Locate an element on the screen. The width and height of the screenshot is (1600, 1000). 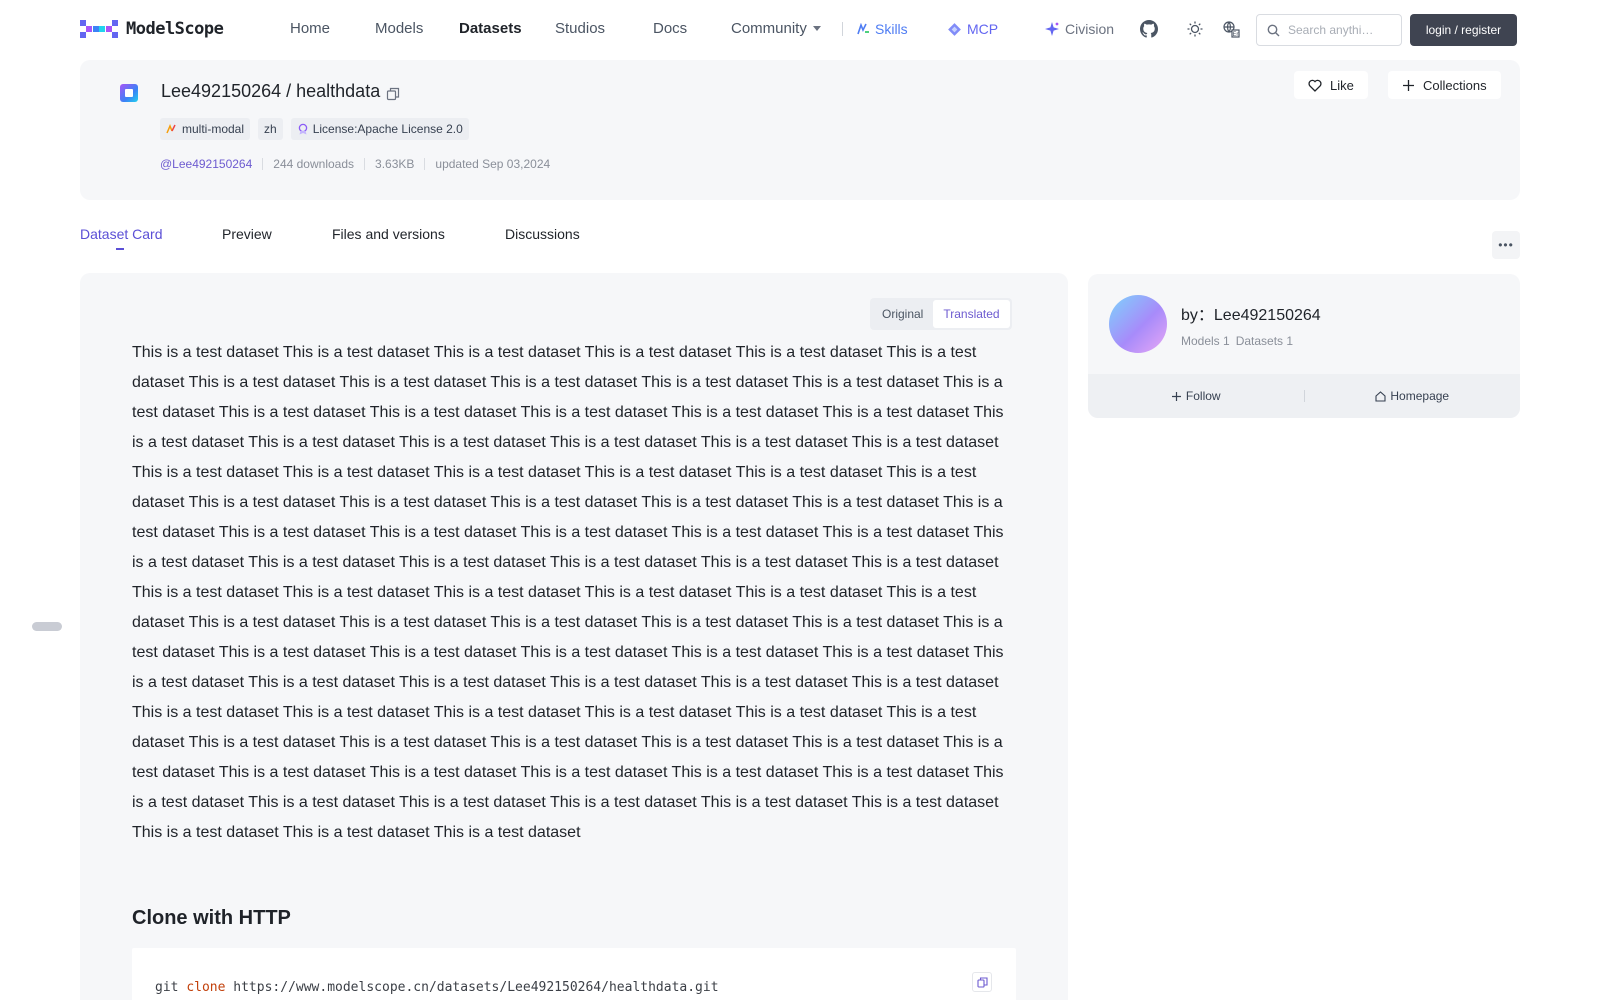
translation-toggle: Original Translated is located at coordinates (941, 314).